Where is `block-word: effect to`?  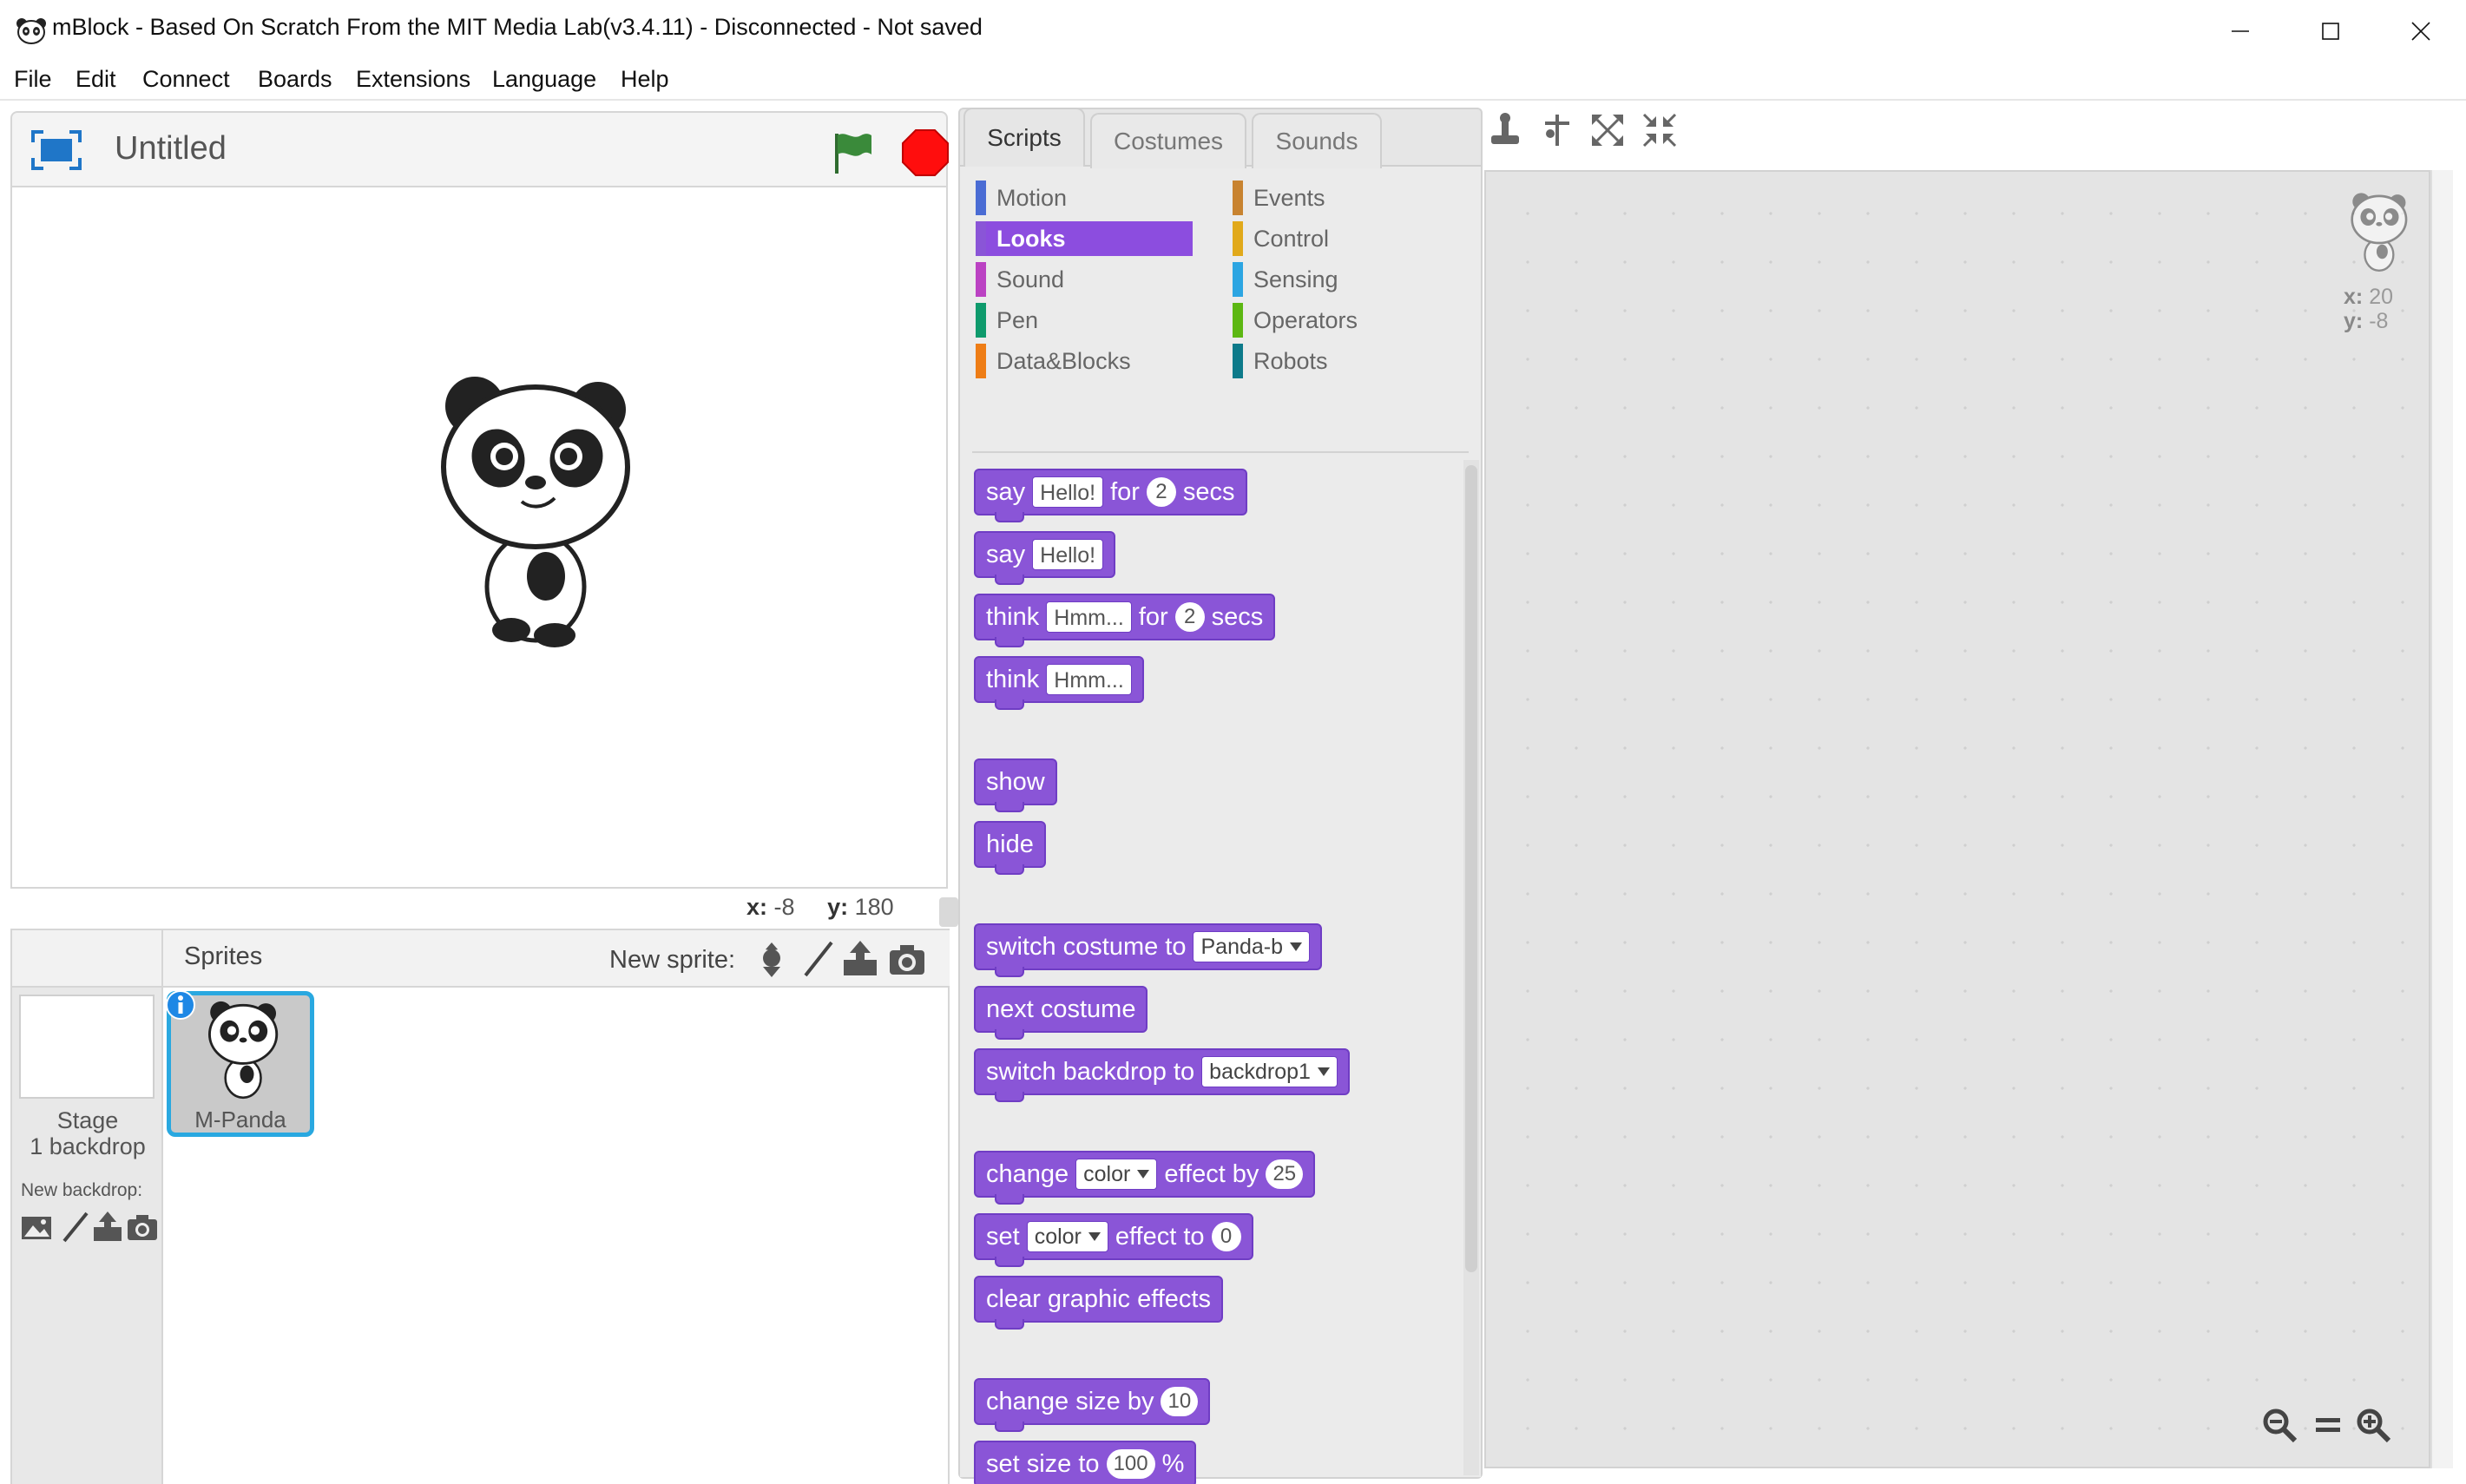 block-word: effect to is located at coordinates (1160, 1236).